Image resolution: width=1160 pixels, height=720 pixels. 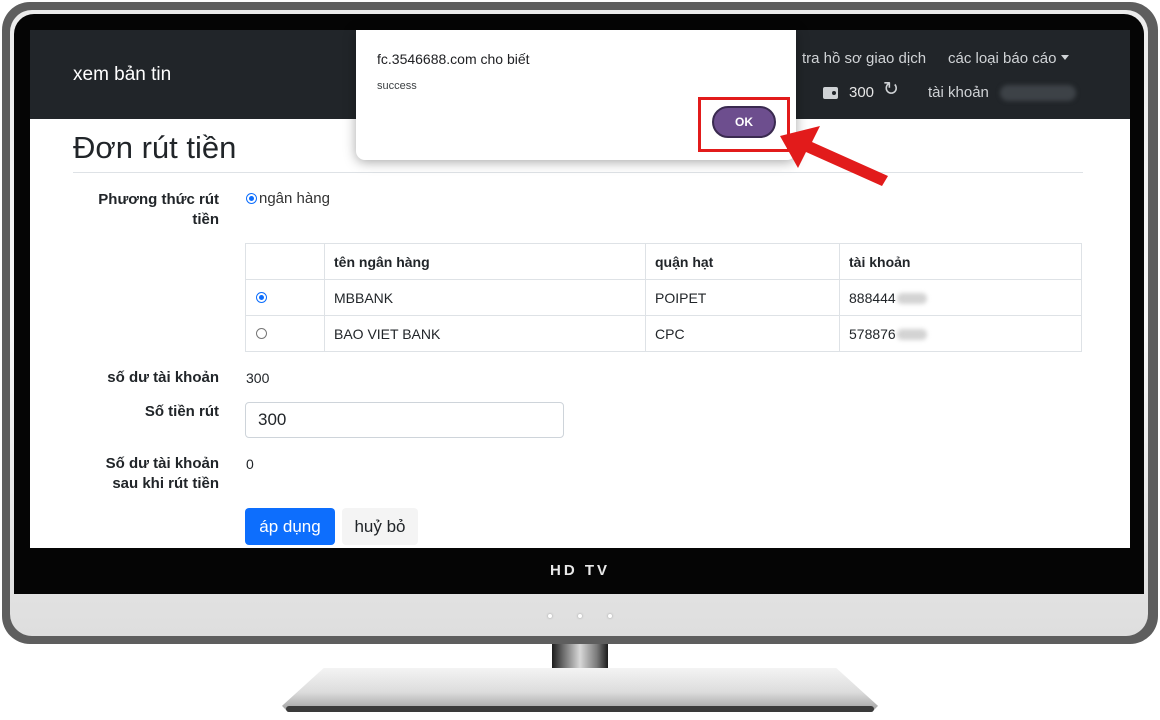 I want to click on tv-brand-label: HD TV, so click(x=580, y=570).